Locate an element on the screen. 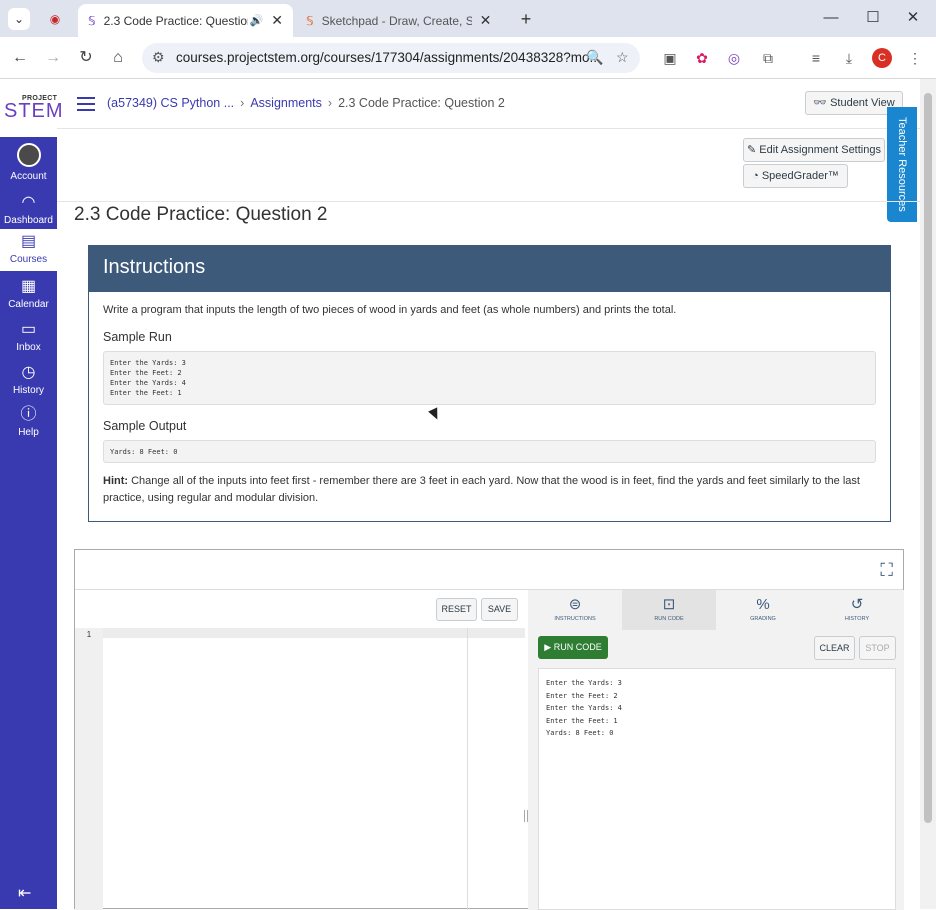 The width and height of the screenshot is (936, 910). tab-instructions: ⊜ INSTRUCTIONS is located at coordinates (575, 610).